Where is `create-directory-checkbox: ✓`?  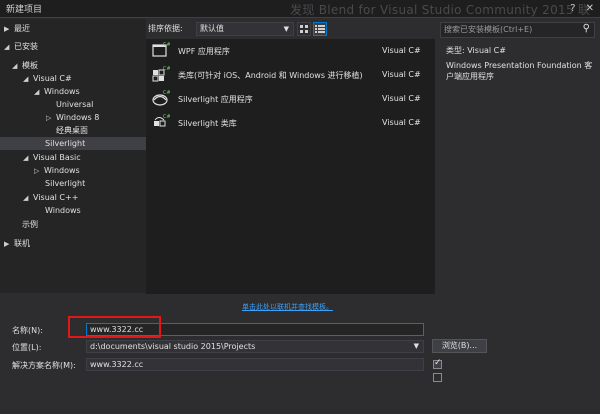
create-directory-checkbox: ✓ is located at coordinates (437, 363).